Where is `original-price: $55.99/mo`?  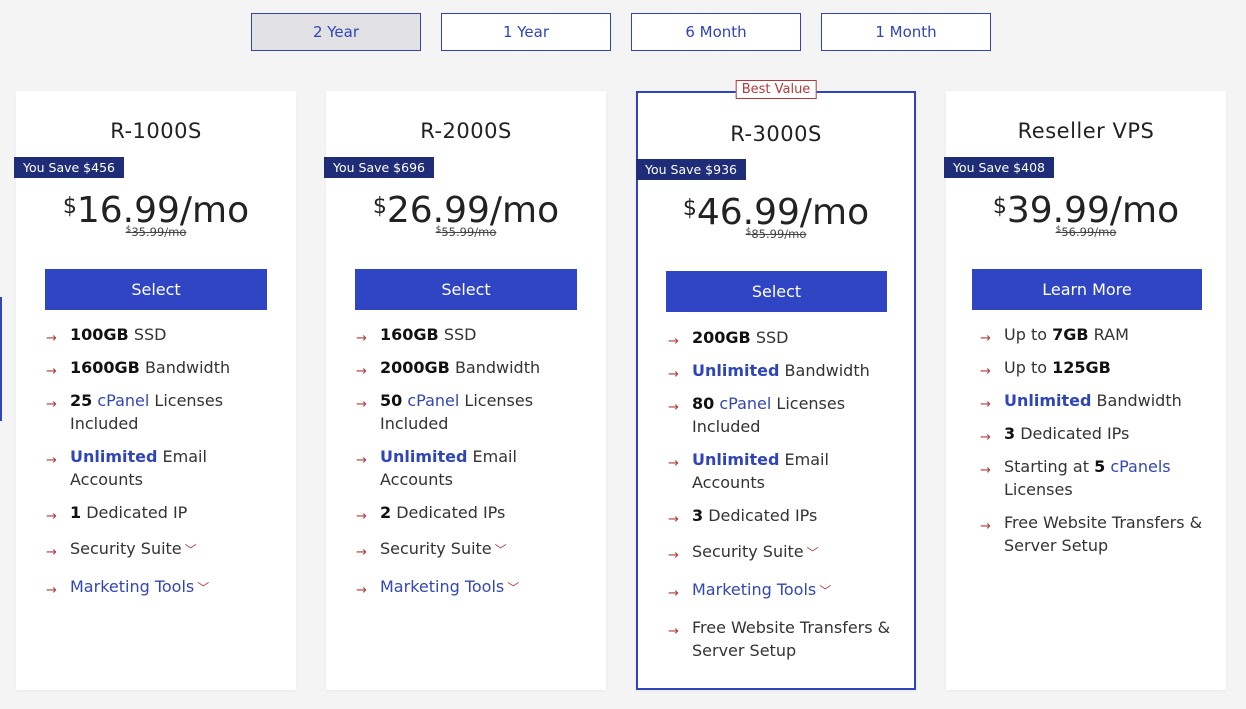
original-price: $55.99/mo is located at coordinates (466, 232).